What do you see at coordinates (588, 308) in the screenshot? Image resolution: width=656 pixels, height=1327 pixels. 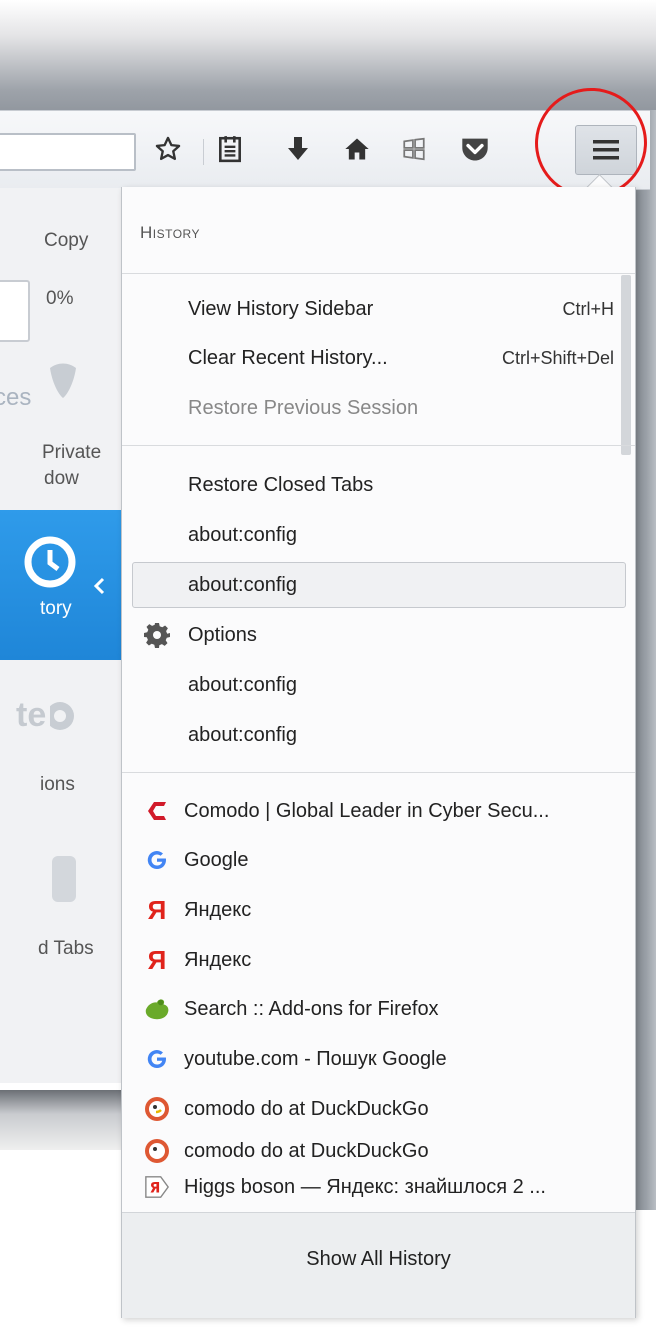 I see `shortcut-label: Ctrl+H` at bounding box center [588, 308].